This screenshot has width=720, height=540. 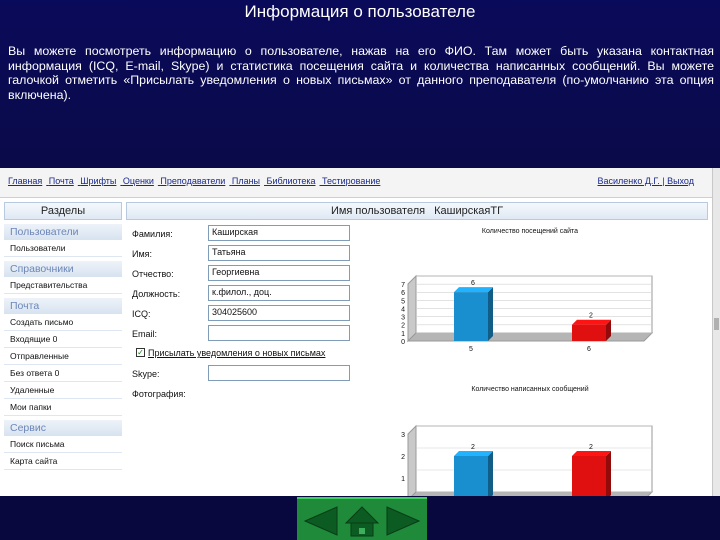 I want to click on home-icon, so click(x=362, y=521).